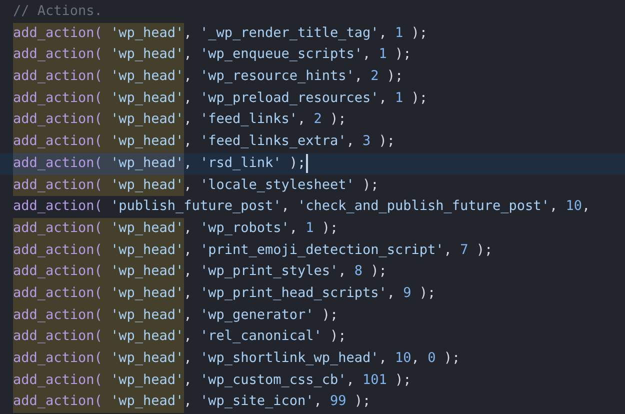 Image resolution: width=625 pixels, height=414 pixels. Describe the element at coordinates (196, 185) in the screenshot. I see `code-line: add_action( 'wp_head', 'locale_stylesheet' );` at that location.